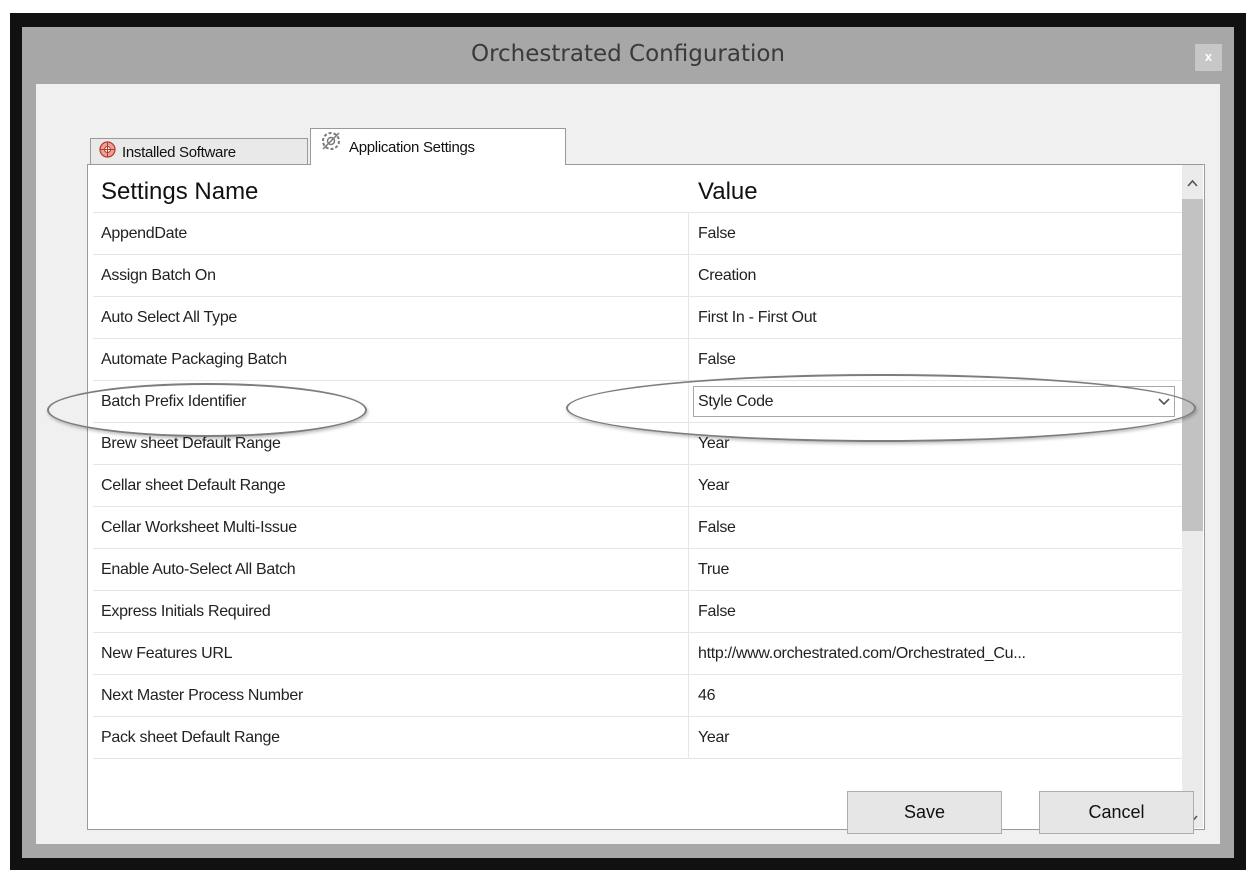  Describe the element at coordinates (194, 359) in the screenshot. I see `setting-name: Automate Packaging Batch` at that location.